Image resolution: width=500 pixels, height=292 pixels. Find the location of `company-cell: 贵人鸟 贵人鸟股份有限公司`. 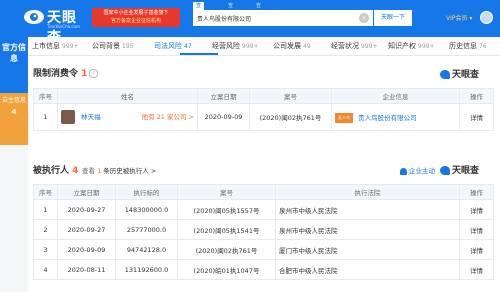

company-cell: 贵人鸟 贵人鸟股份有限公司 is located at coordinates (395, 117).